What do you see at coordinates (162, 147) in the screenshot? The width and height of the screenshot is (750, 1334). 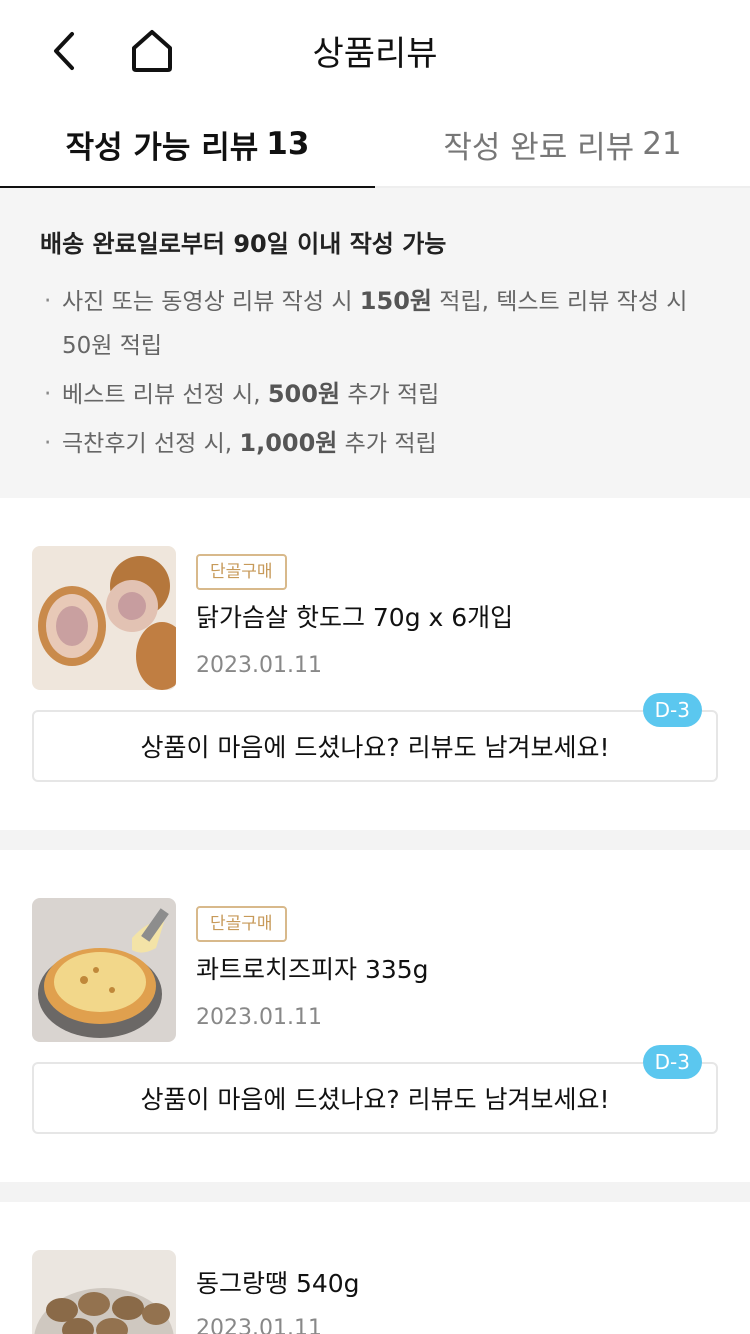 I see `tab-label: 작성 가능 리뷰` at bounding box center [162, 147].